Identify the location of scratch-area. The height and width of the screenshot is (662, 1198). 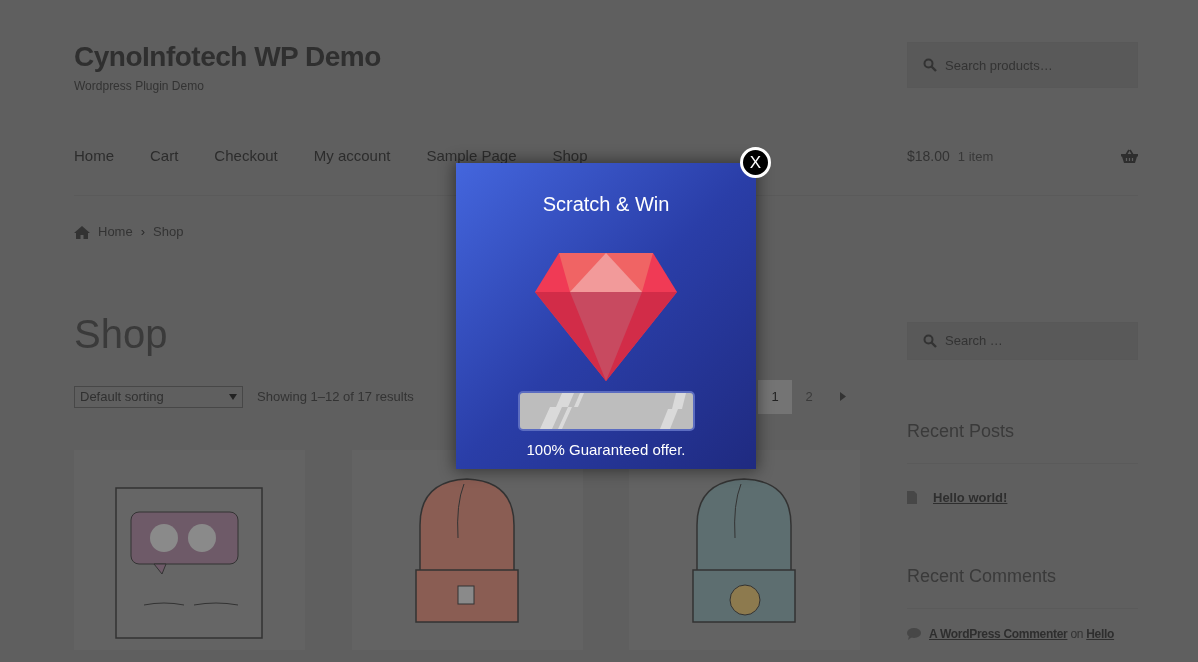
(606, 411).